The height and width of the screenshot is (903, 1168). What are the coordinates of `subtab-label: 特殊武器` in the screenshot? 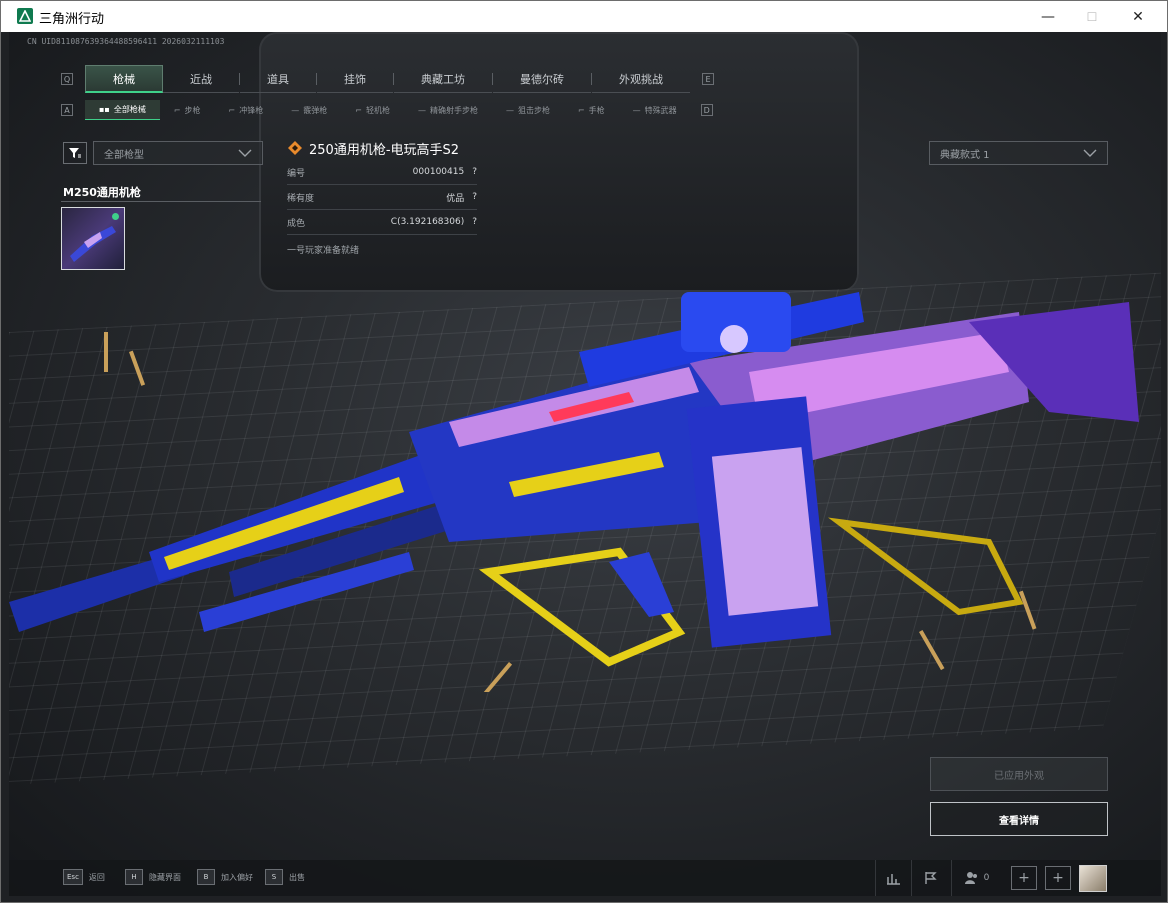 It's located at (660, 110).